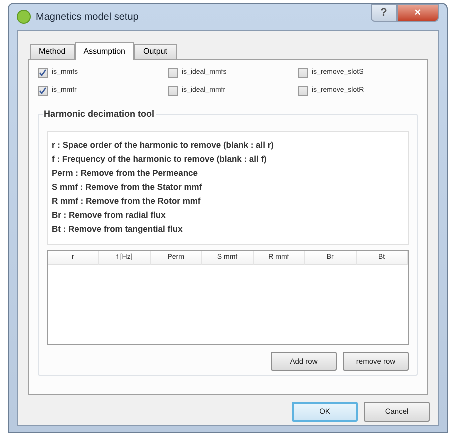 The image size is (453, 439). Describe the element at coordinates (163, 145) in the screenshot. I see `help-line: r : Space order of the harmonic to remove (blank : all r)` at that location.